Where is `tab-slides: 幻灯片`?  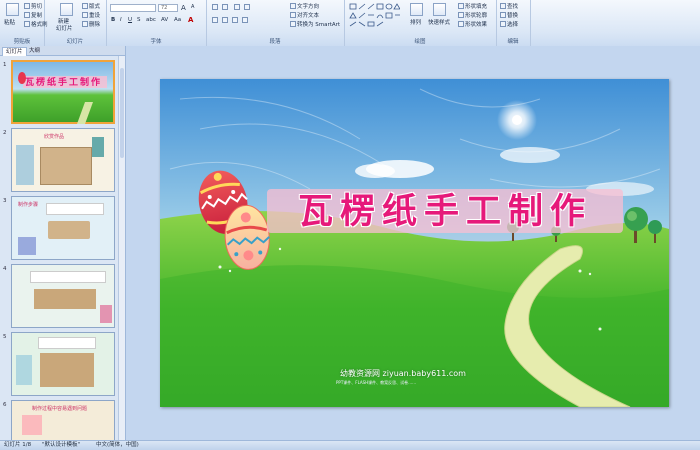 tab-slides: 幻灯片 is located at coordinates (14, 51).